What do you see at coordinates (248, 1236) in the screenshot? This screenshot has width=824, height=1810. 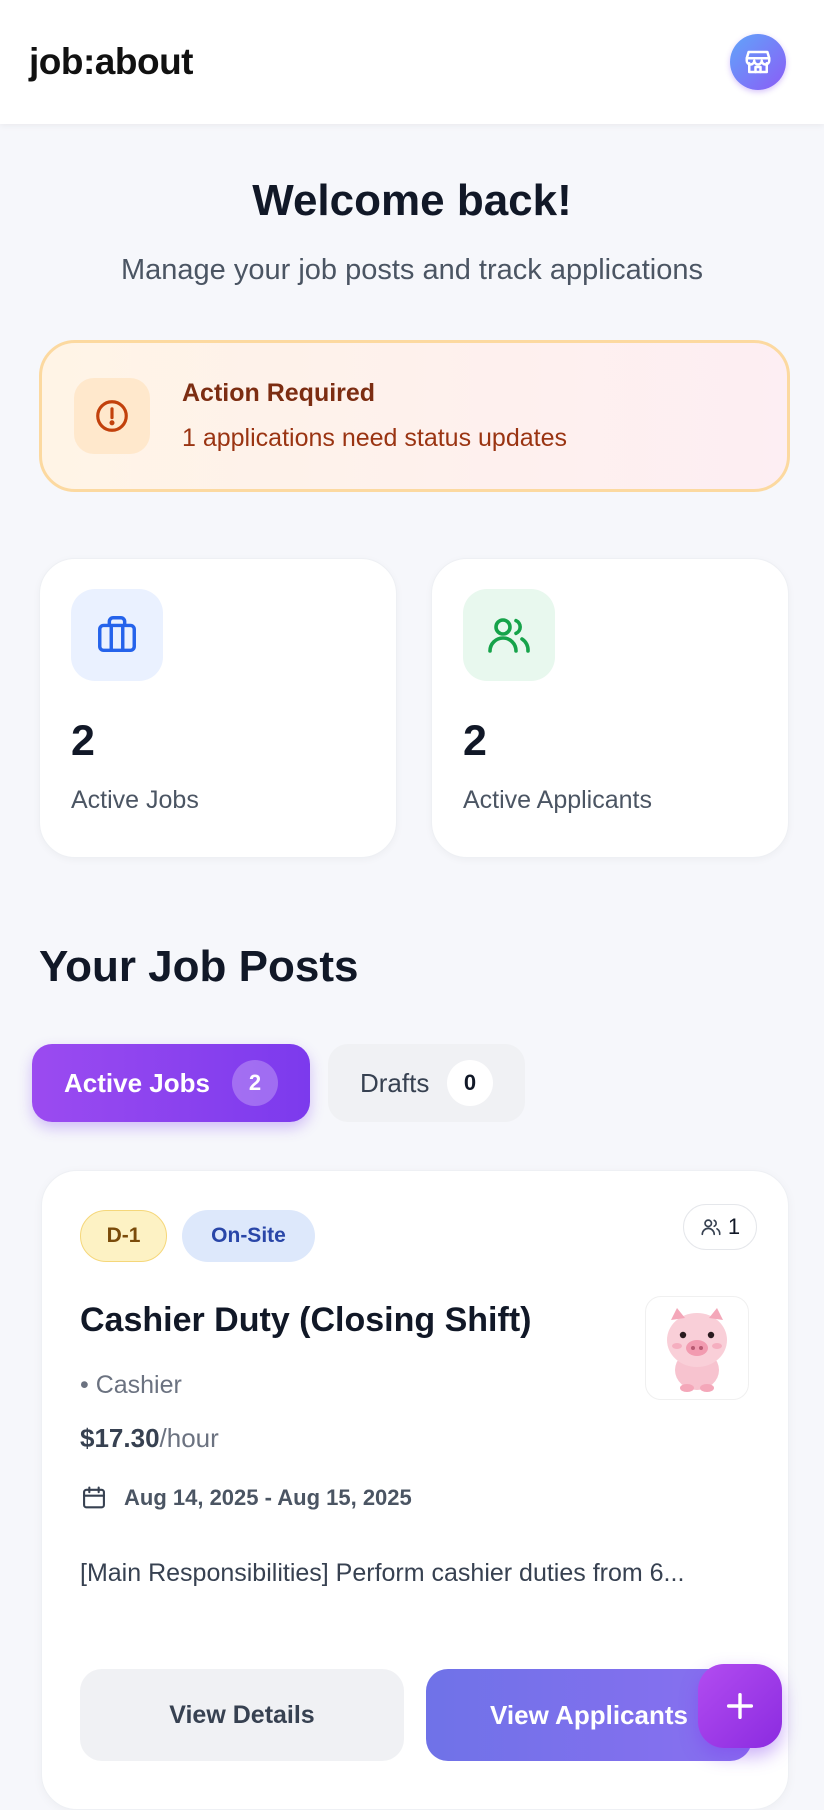 I see `location-badge: On-Site` at bounding box center [248, 1236].